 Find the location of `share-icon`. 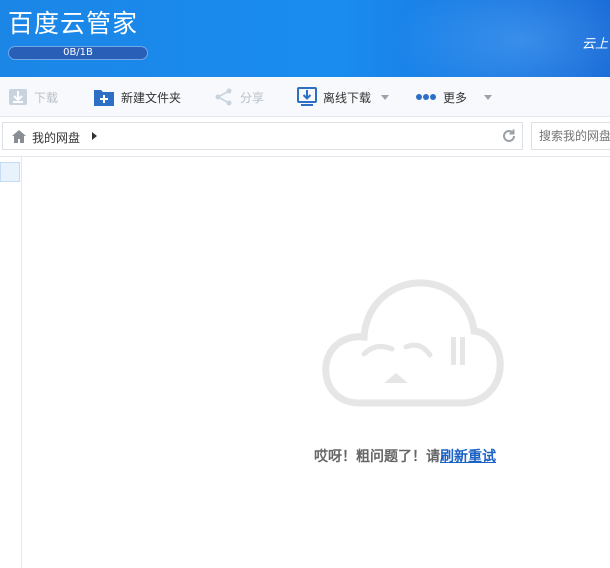

share-icon is located at coordinates (223, 97).